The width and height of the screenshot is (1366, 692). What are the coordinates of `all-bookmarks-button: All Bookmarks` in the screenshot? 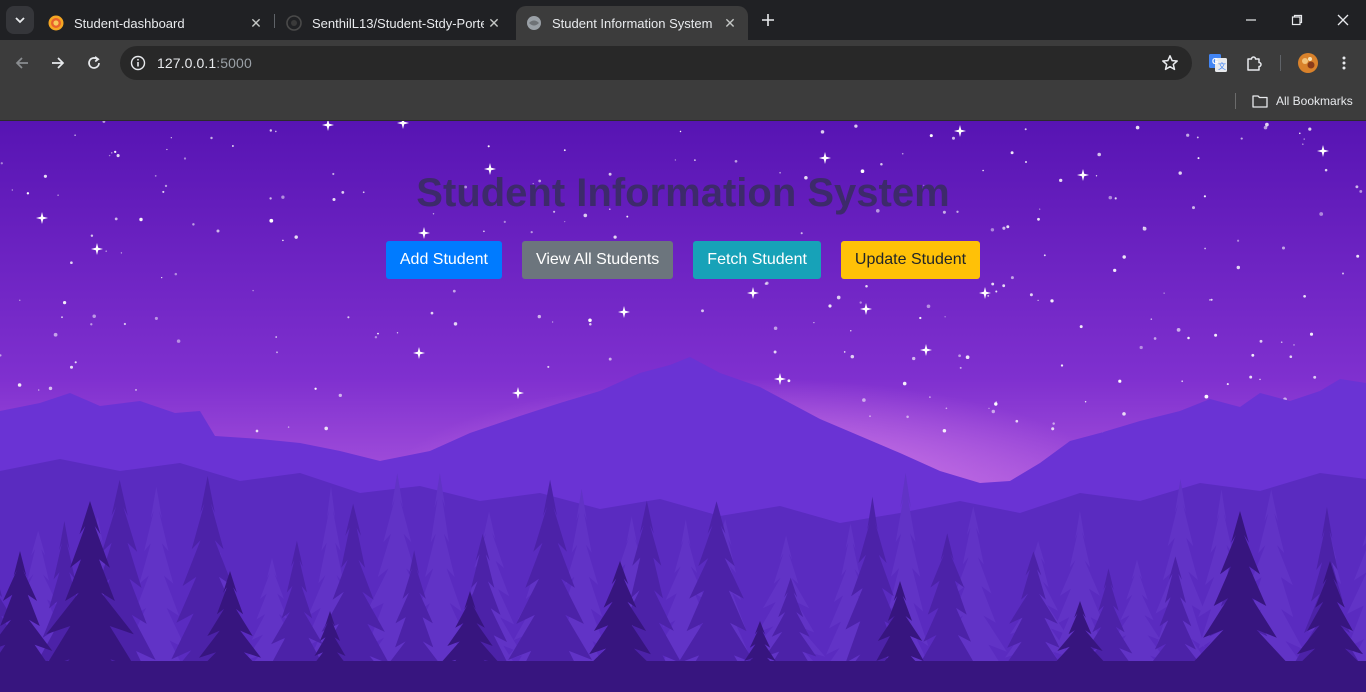 It's located at (1302, 101).